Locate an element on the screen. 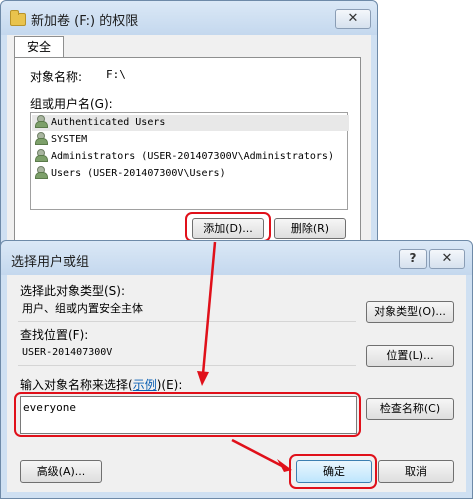 The height and width of the screenshot is (499, 473). arrowhead-icon is located at coordinates (203, 378).